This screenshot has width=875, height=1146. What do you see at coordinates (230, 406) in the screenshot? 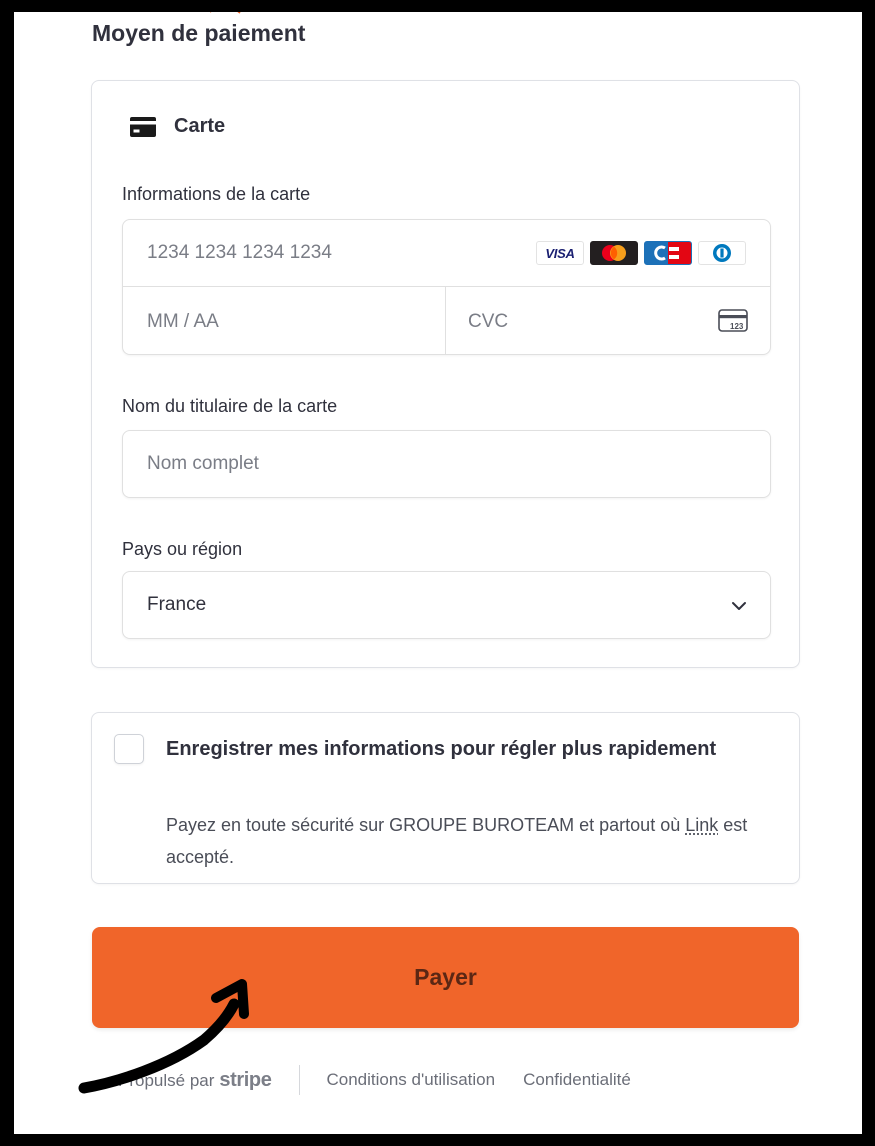
I see `cardholder-label: Nom du titulaire de la carte` at bounding box center [230, 406].